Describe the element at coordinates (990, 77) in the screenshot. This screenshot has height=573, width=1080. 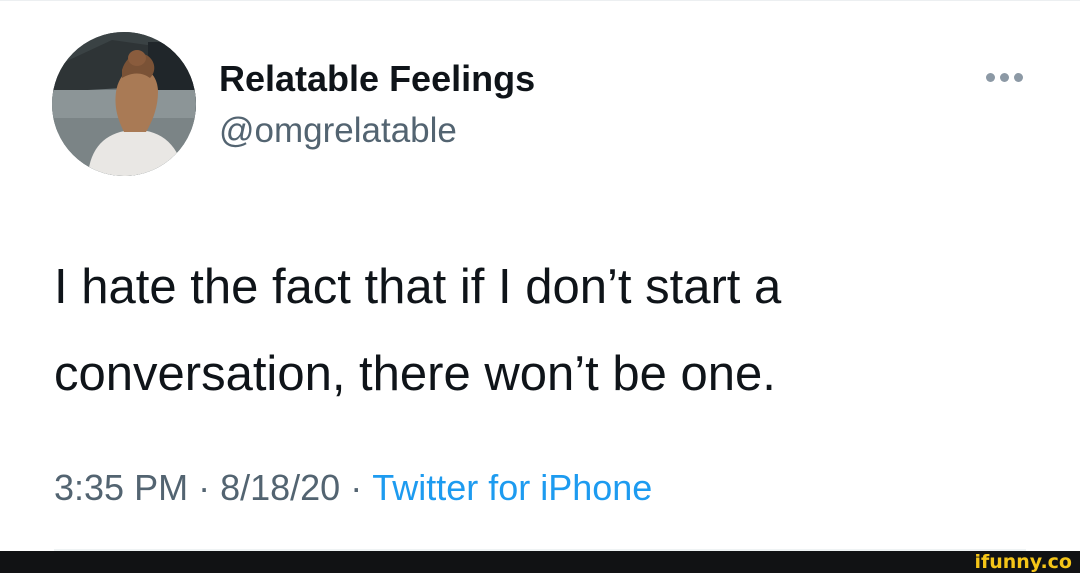
I see `more-horizontal-icon` at that location.